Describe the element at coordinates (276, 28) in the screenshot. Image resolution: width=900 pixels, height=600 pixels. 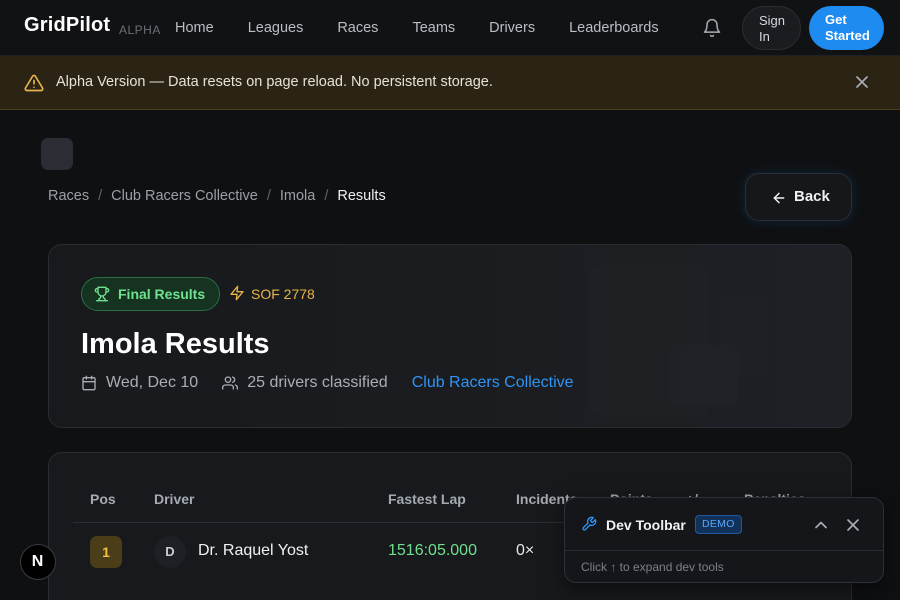
I see `nav-link-leagues: Leagues` at that location.